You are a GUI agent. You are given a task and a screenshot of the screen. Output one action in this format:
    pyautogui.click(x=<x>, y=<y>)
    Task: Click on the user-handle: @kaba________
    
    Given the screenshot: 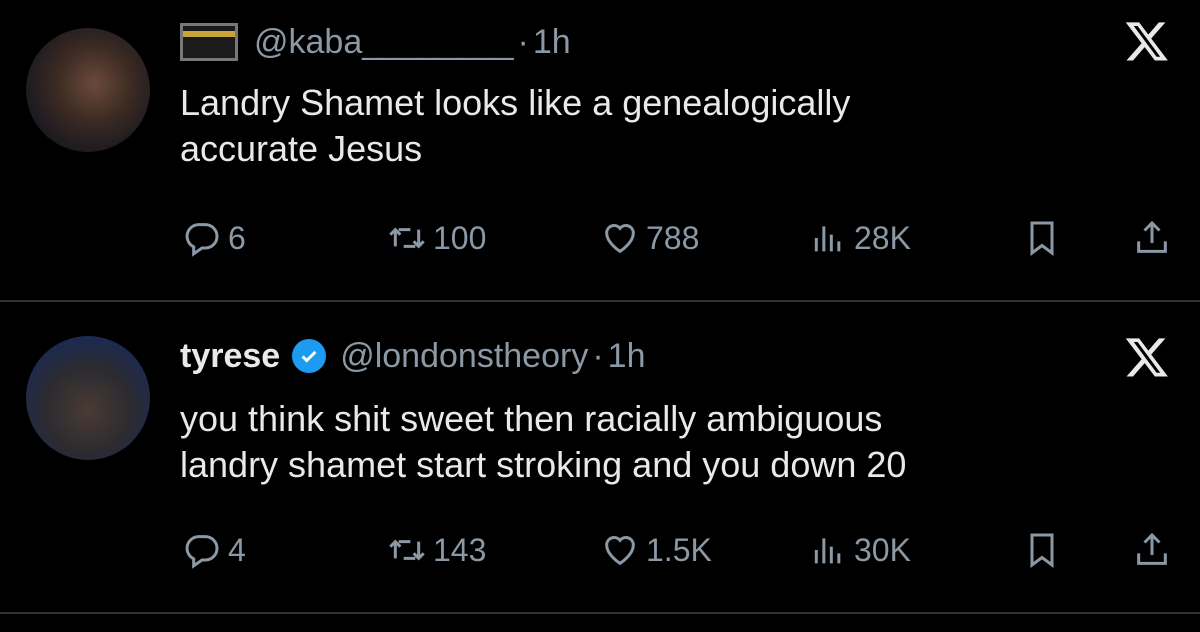 What is the action you would take?
    pyautogui.click(x=384, y=42)
    